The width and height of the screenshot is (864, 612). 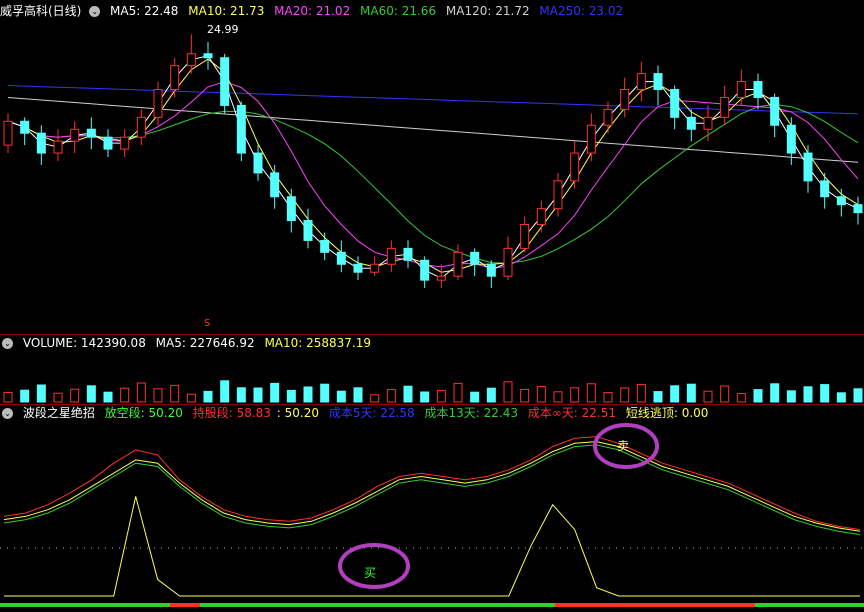 I want to click on cost-line, so click(x=432, y=486).